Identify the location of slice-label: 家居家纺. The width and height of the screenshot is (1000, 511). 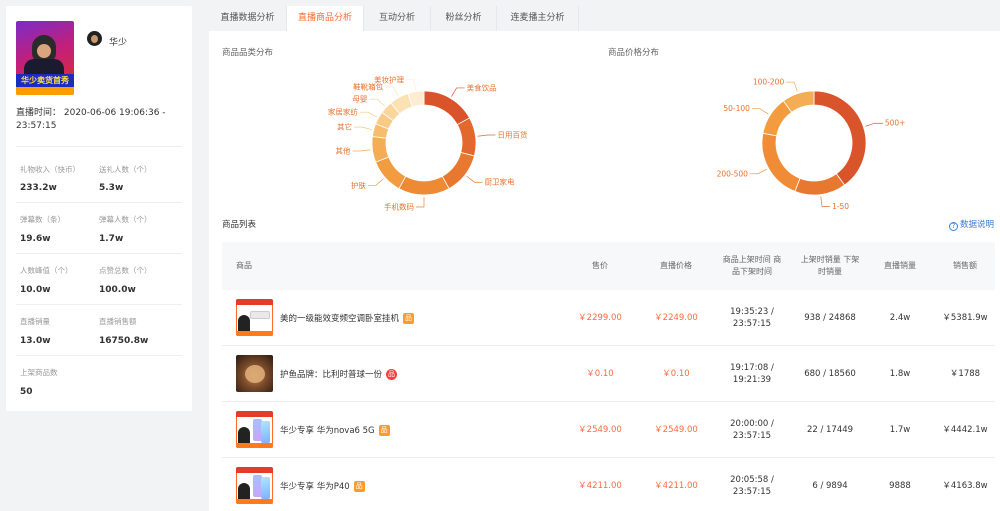
(343, 112).